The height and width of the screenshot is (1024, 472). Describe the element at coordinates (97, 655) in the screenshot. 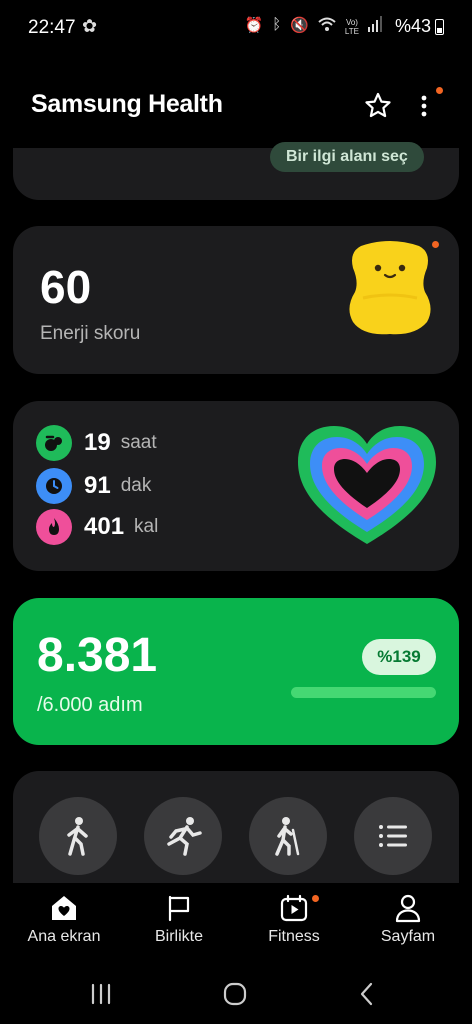

I see `steps-value: 8.381` at that location.